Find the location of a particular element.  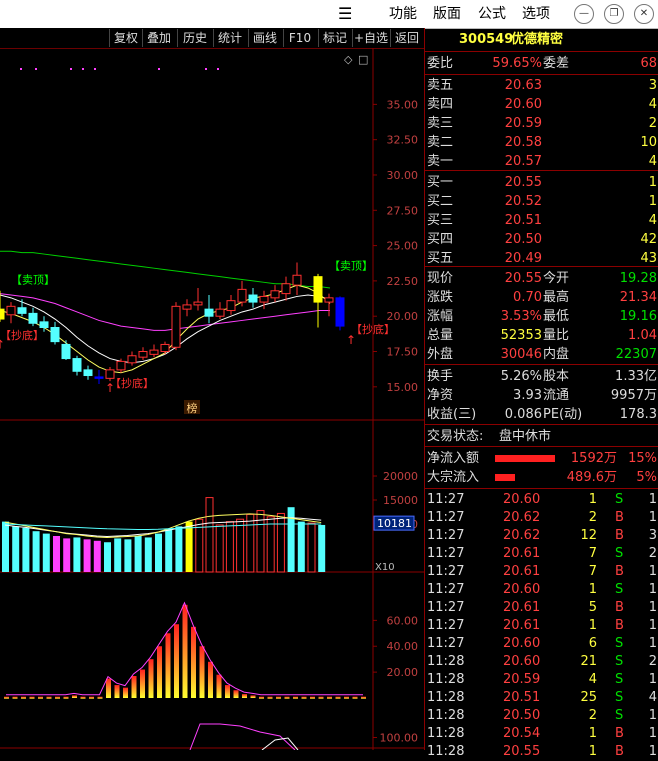

tick-volume: 25 is located at coordinates (588, 697).